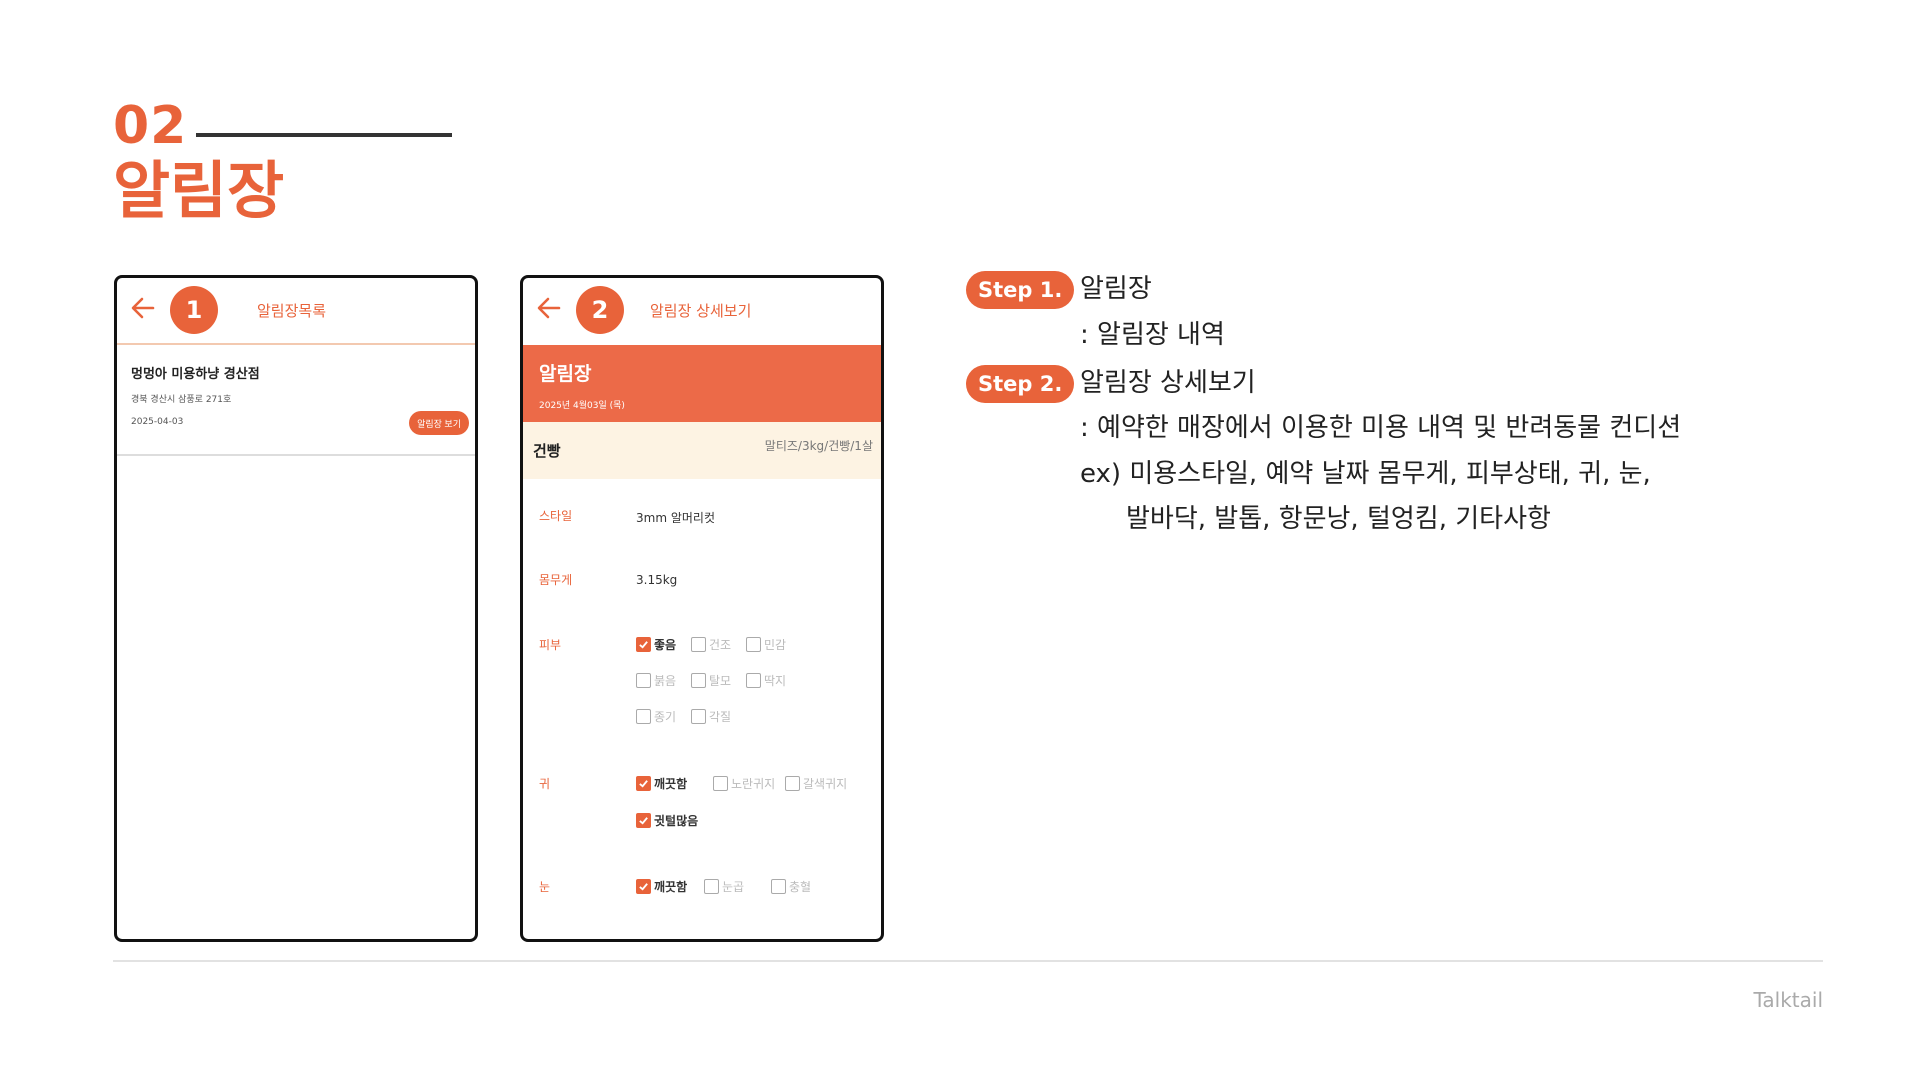  What do you see at coordinates (702, 383) in the screenshot?
I see `notice-banner: 알림장 2025년 4월03일 (목)` at bounding box center [702, 383].